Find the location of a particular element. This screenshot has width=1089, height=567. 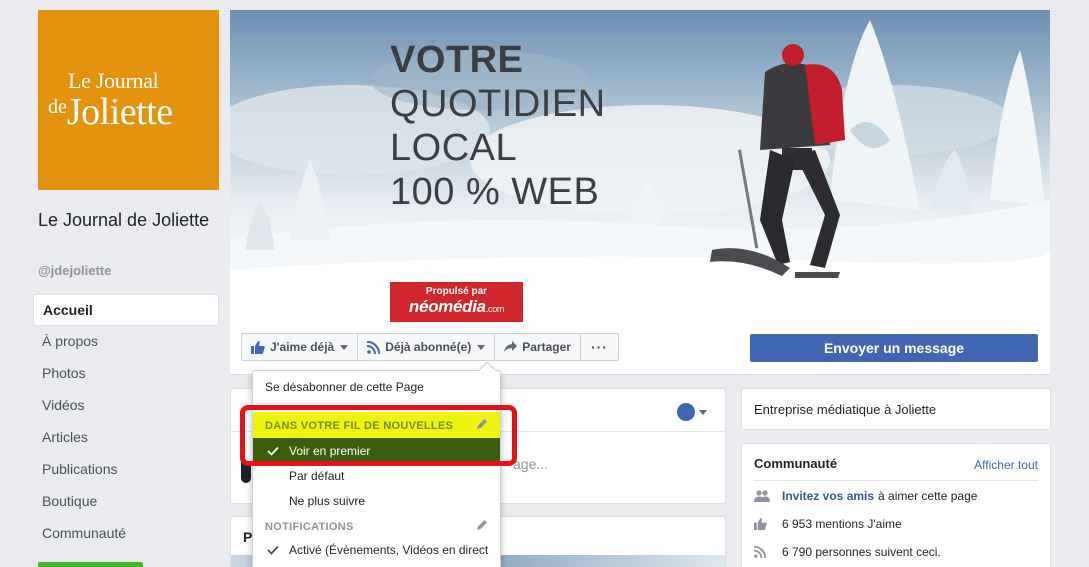

nav-item-boutique: Boutique is located at coordinates (126, 502).